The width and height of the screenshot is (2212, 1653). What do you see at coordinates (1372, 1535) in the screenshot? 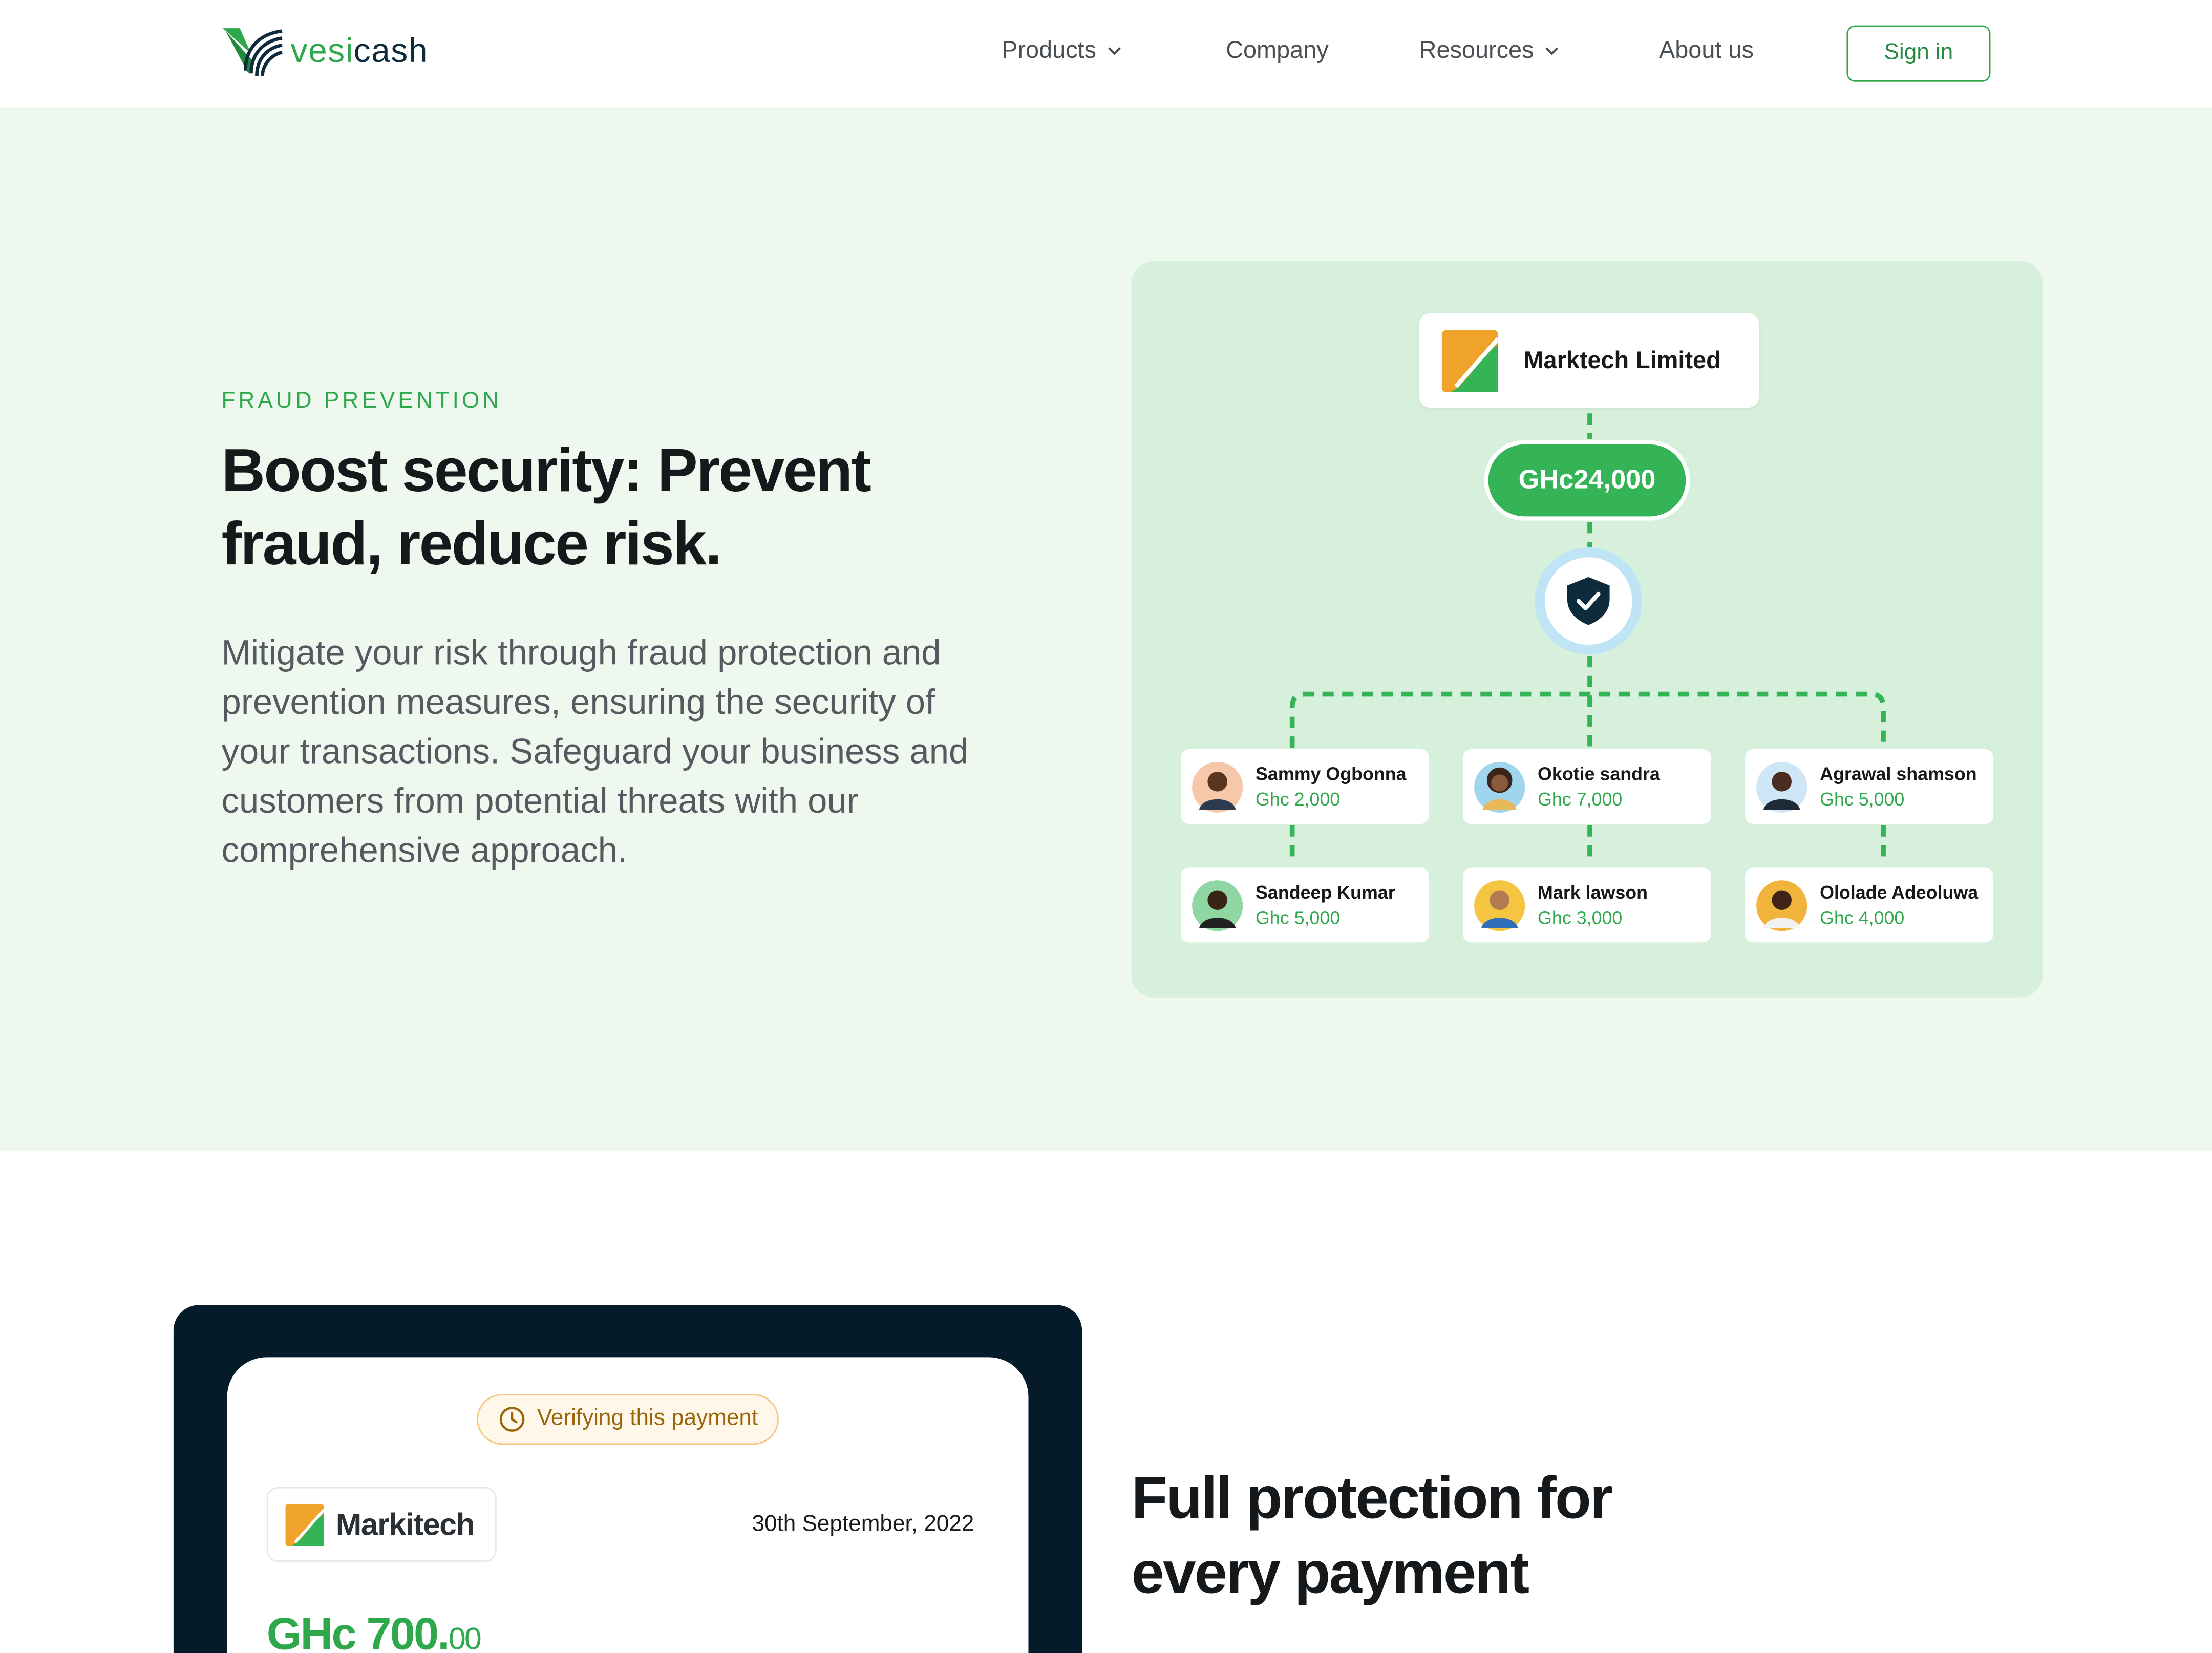
I see `section-title: Full protection for every payment` at bounding box center [1372, 1535].